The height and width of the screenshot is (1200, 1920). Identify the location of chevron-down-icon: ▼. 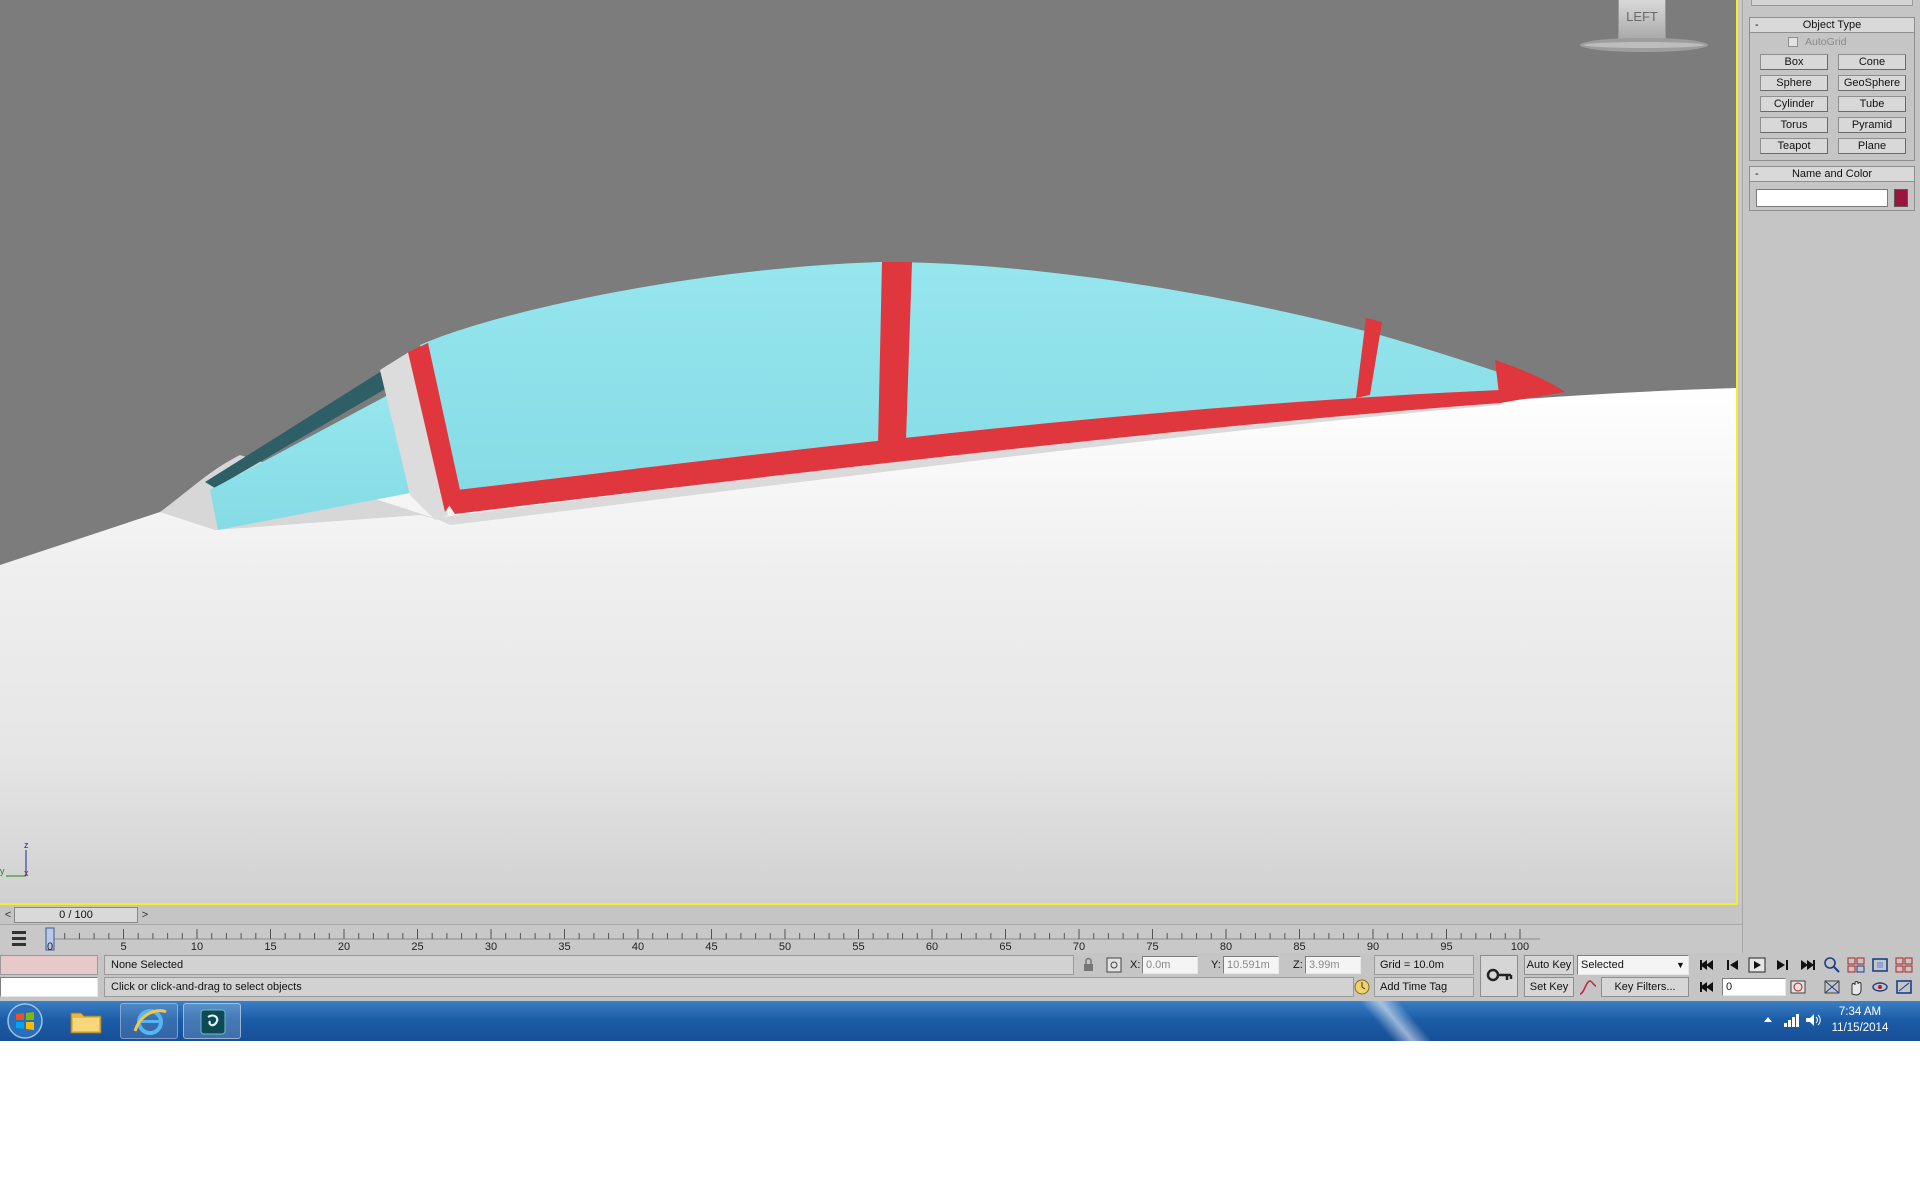
(1680, 965).